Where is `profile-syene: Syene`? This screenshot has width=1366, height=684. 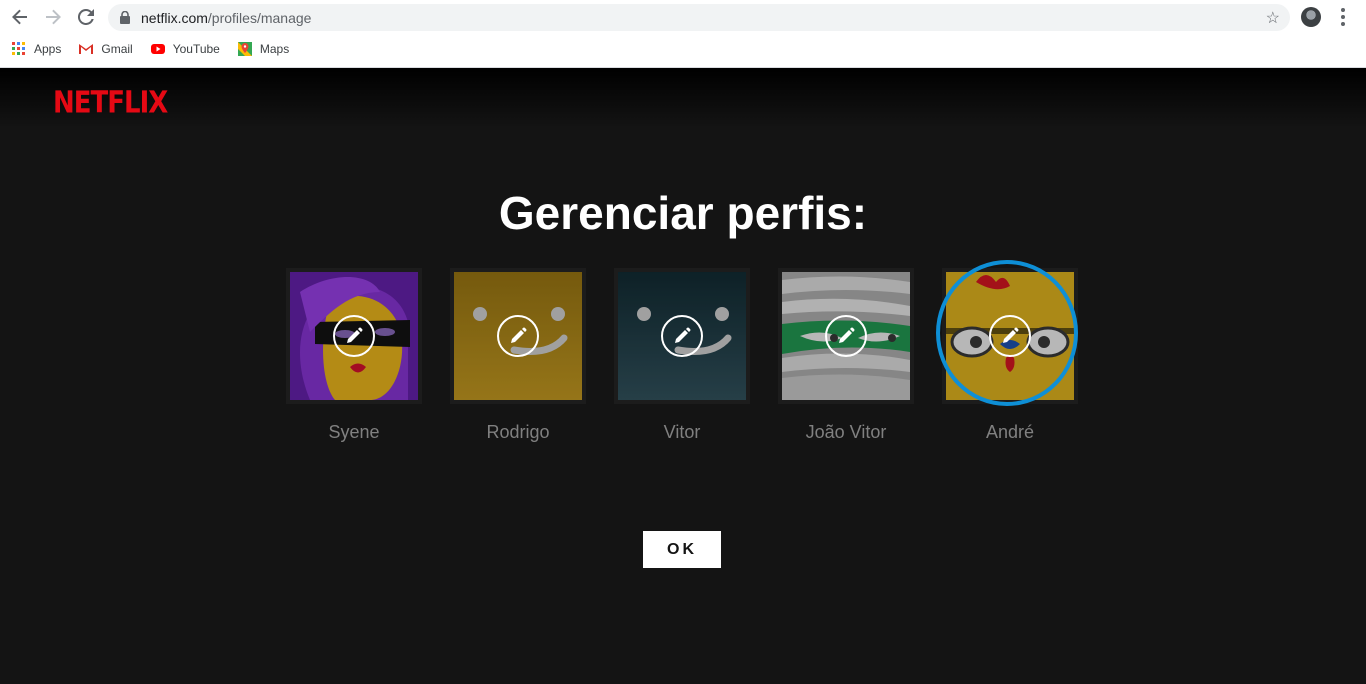
profile-syene: Syene is located at coordinates (354, 355).